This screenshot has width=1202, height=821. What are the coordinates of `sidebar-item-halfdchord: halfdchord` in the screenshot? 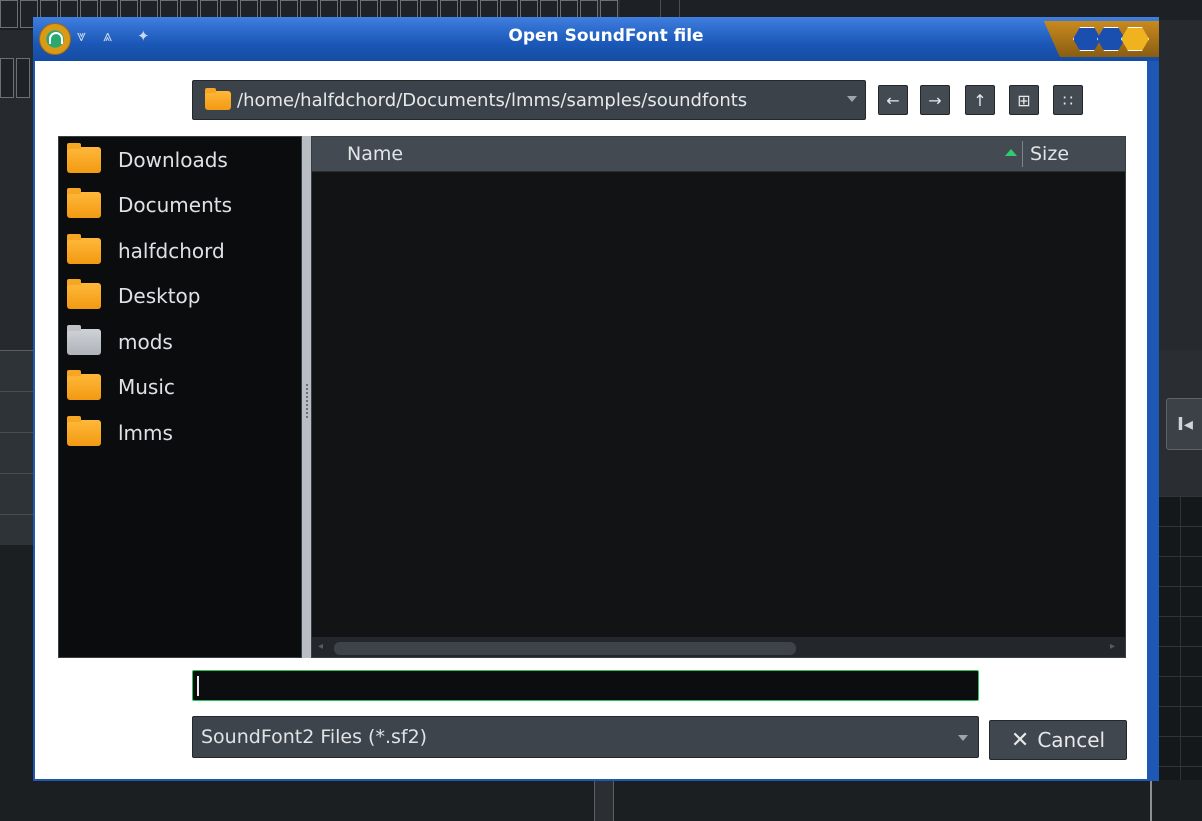 It's located at (146, 251).